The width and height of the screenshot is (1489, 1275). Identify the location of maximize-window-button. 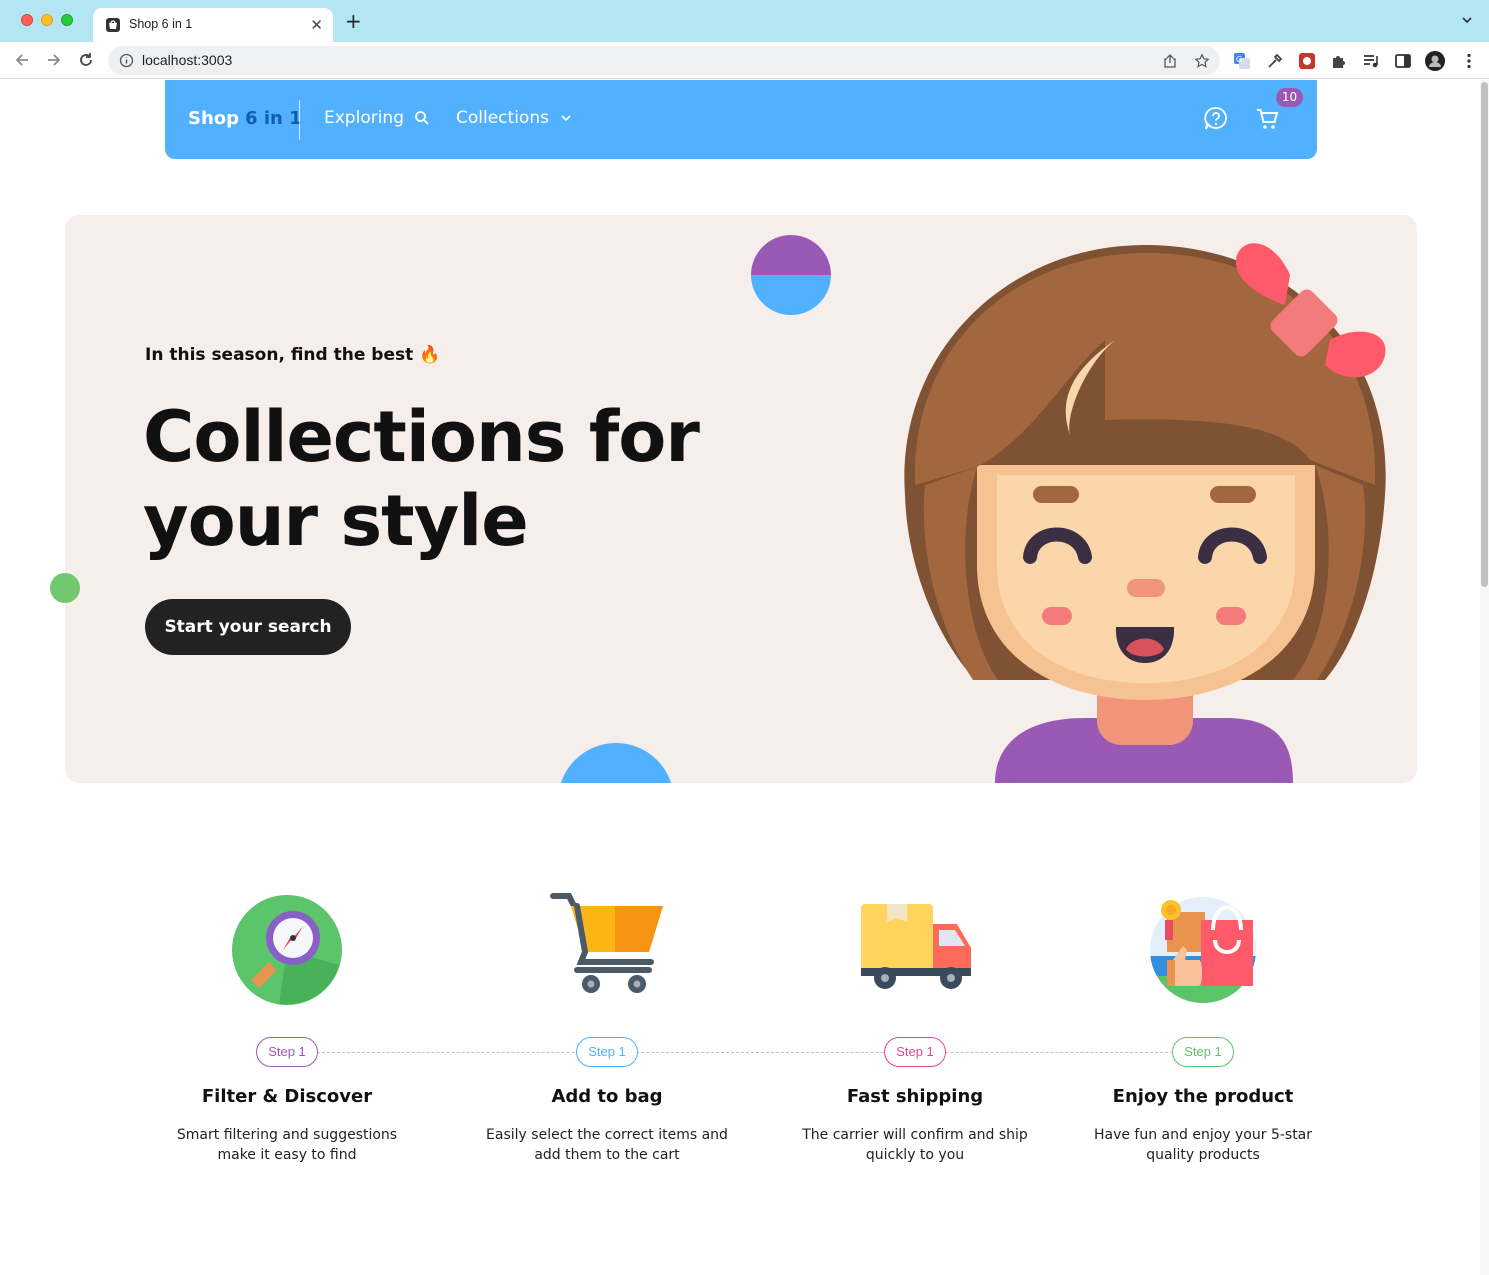
(67, 20).